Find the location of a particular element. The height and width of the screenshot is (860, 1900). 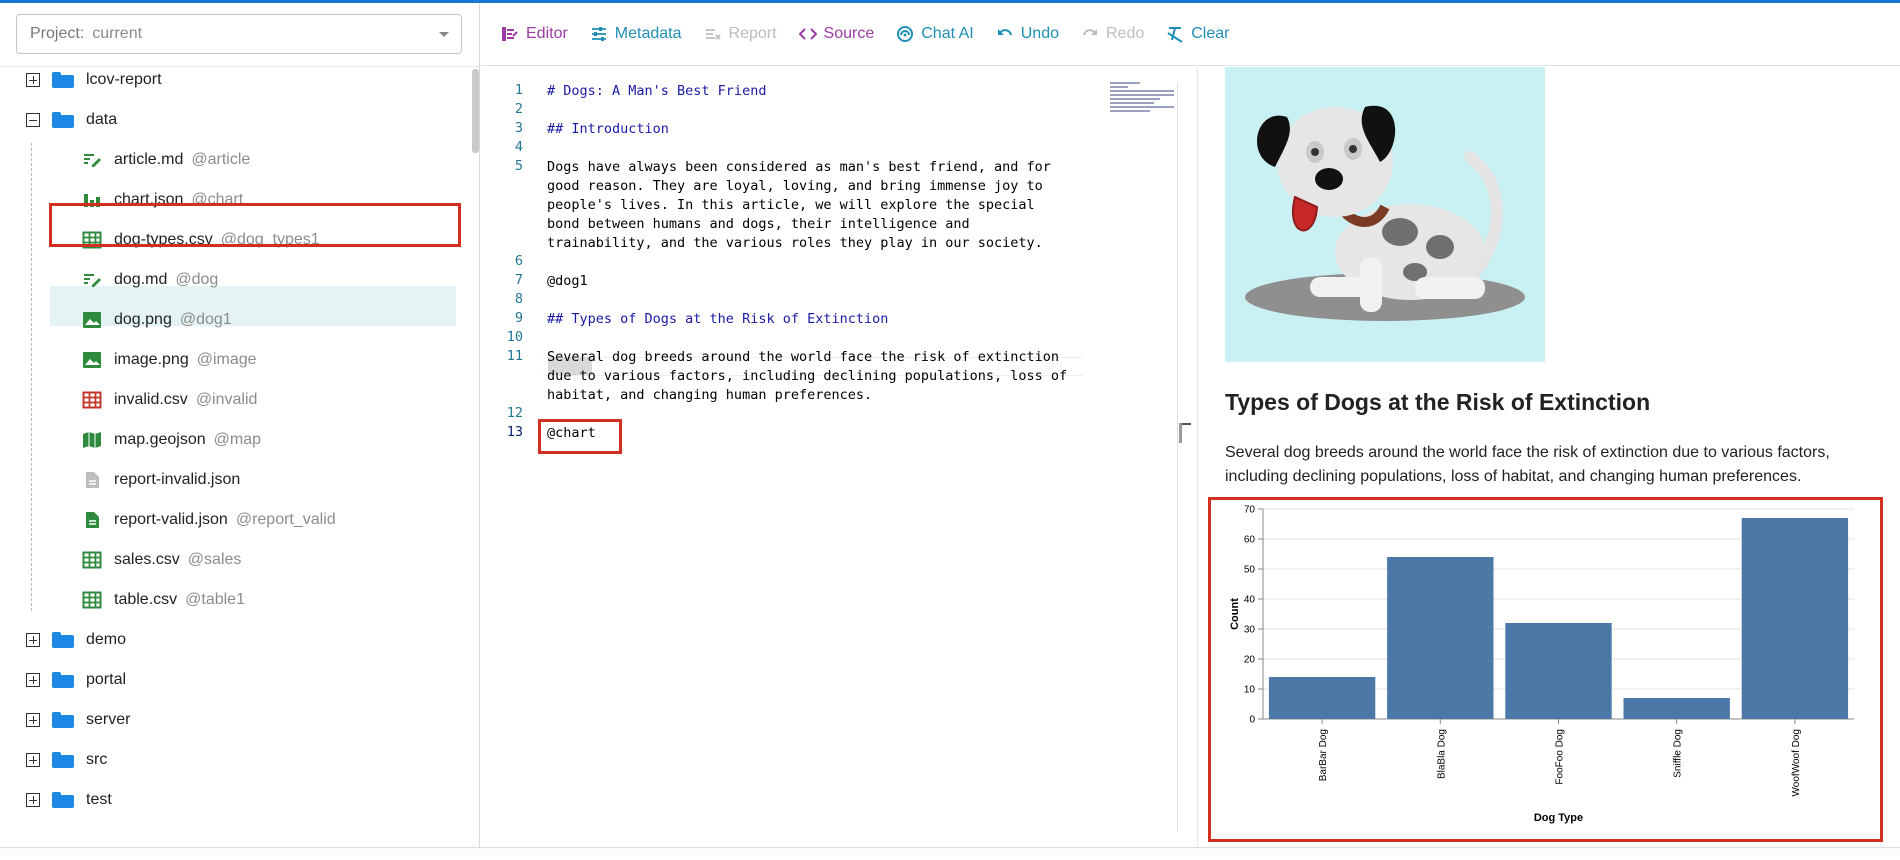

line-number: 1 is located at coordinates (518, 90).